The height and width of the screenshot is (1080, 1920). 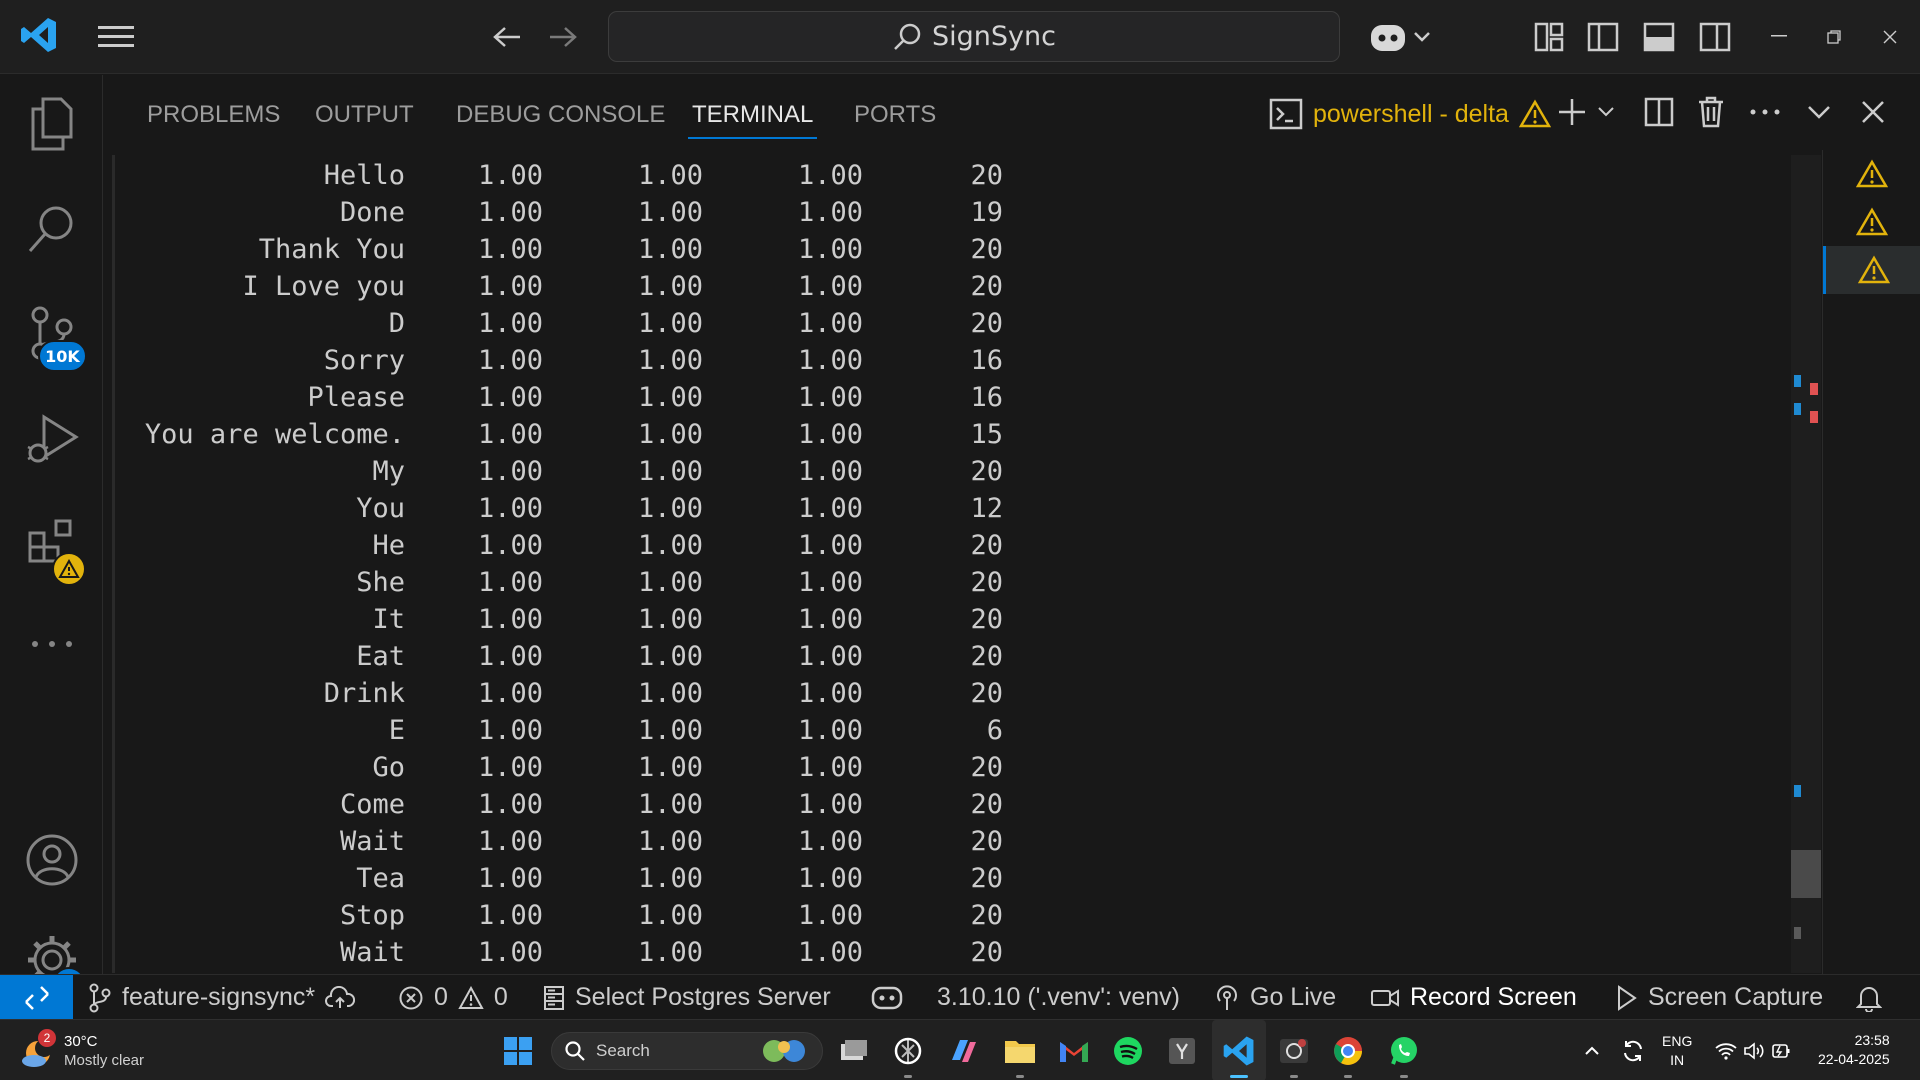 I want to click on terminal-row: You are welcome. 1.00 1.00 1.00 15, so click(x=615, y=437).